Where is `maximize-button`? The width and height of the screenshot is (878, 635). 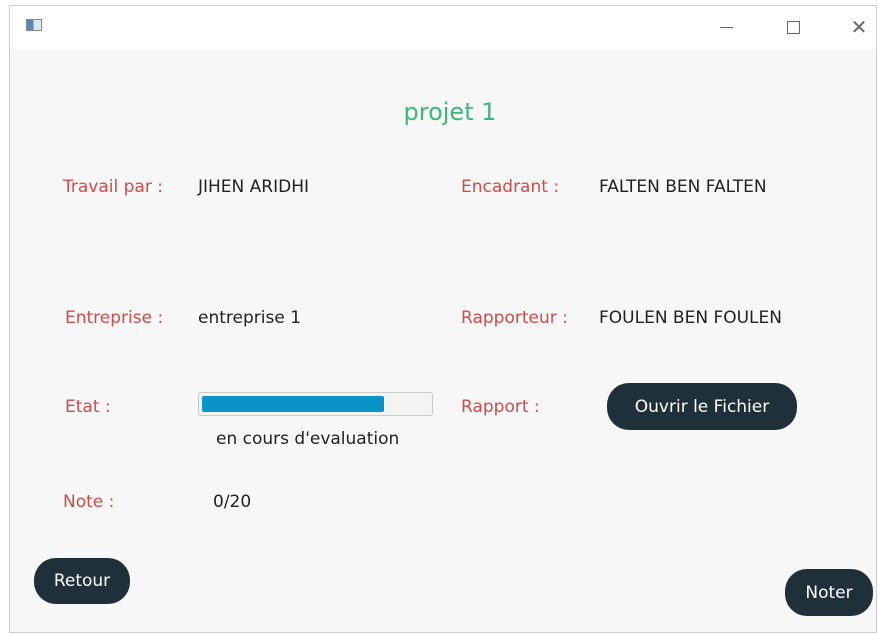 maximize-button is located at coordinates (793, 27).